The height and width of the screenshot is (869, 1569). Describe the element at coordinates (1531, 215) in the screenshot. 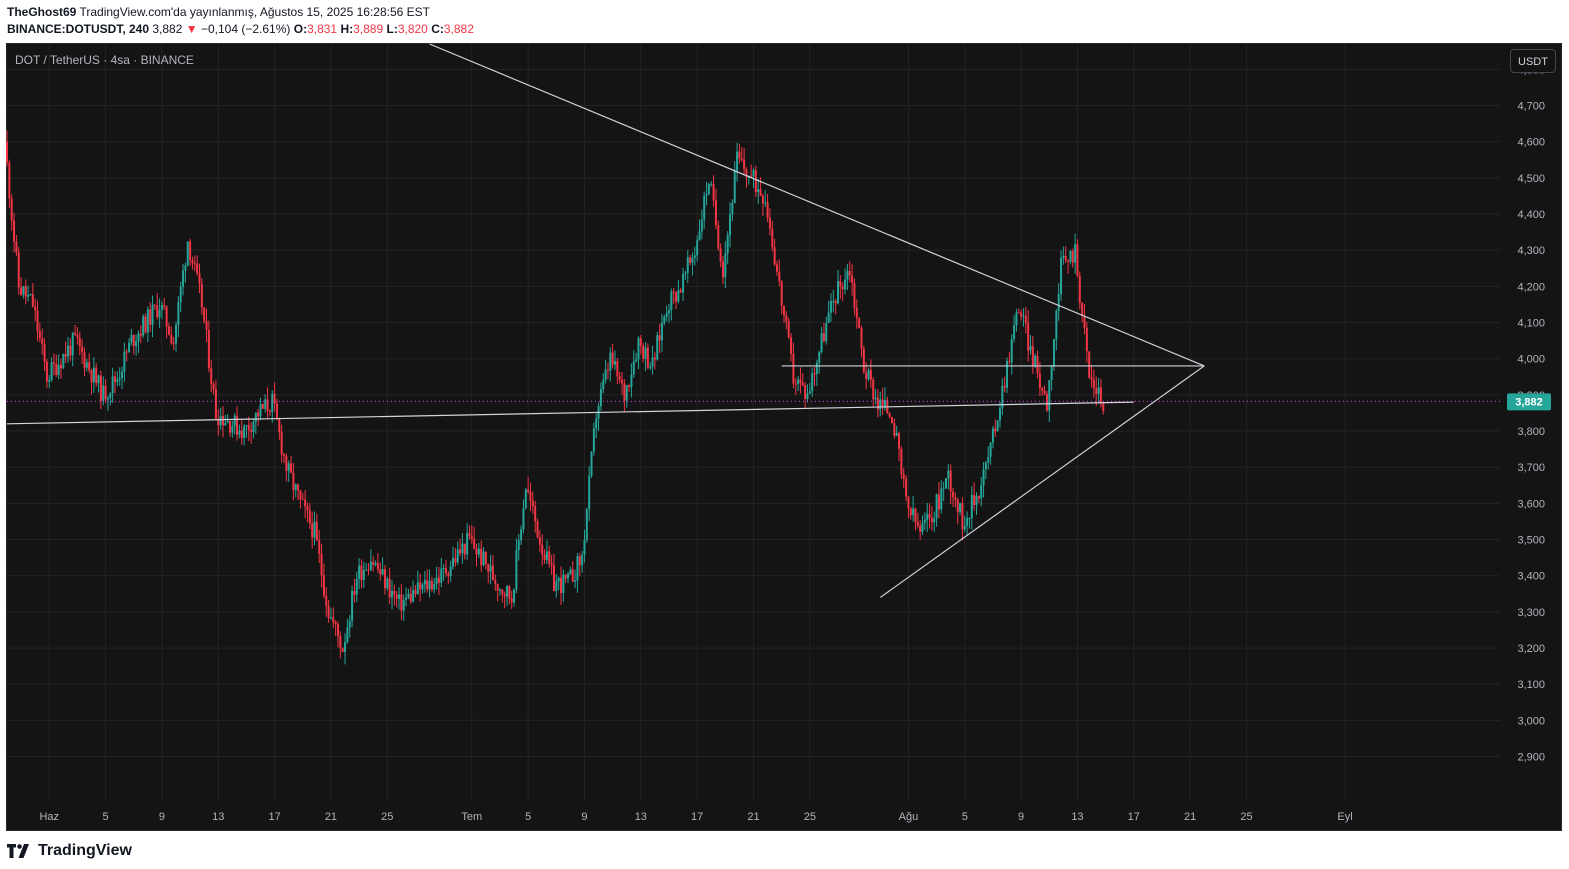

I see `price-tick-label: 4,400` at that location.